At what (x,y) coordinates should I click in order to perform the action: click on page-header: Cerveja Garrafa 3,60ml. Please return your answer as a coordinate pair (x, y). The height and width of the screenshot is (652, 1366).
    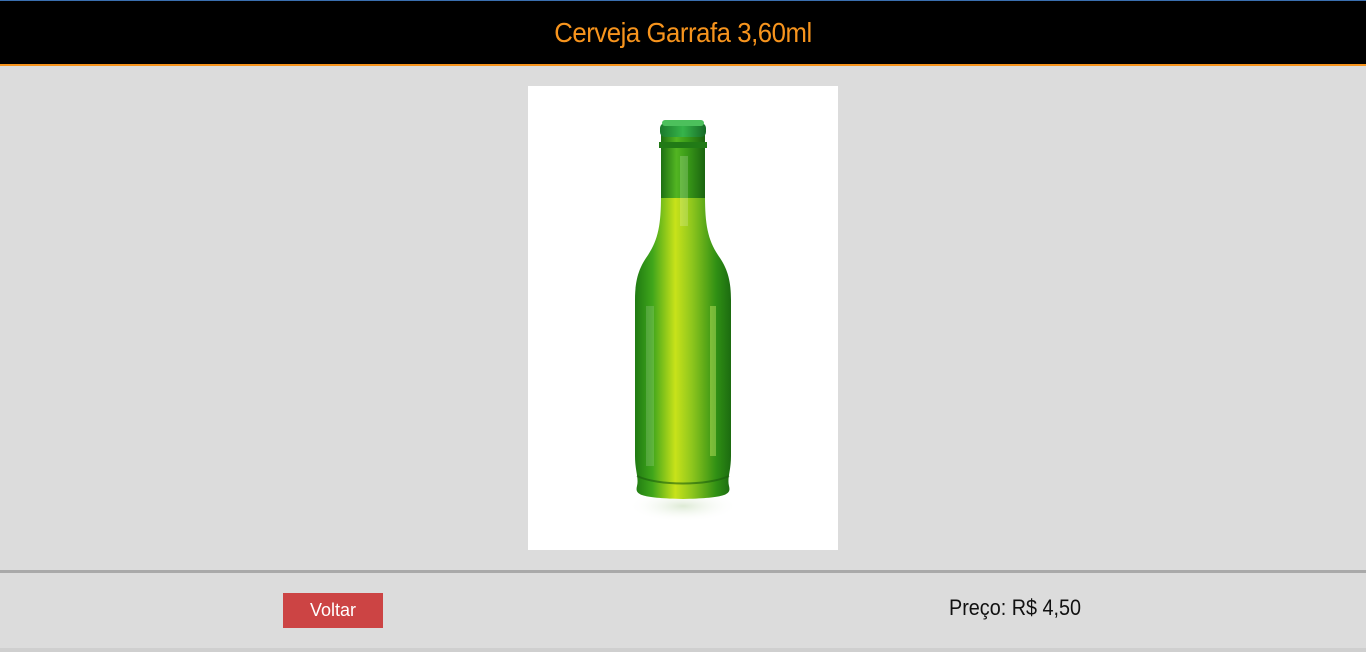
    Looking at the image, I should click on (683, 33).